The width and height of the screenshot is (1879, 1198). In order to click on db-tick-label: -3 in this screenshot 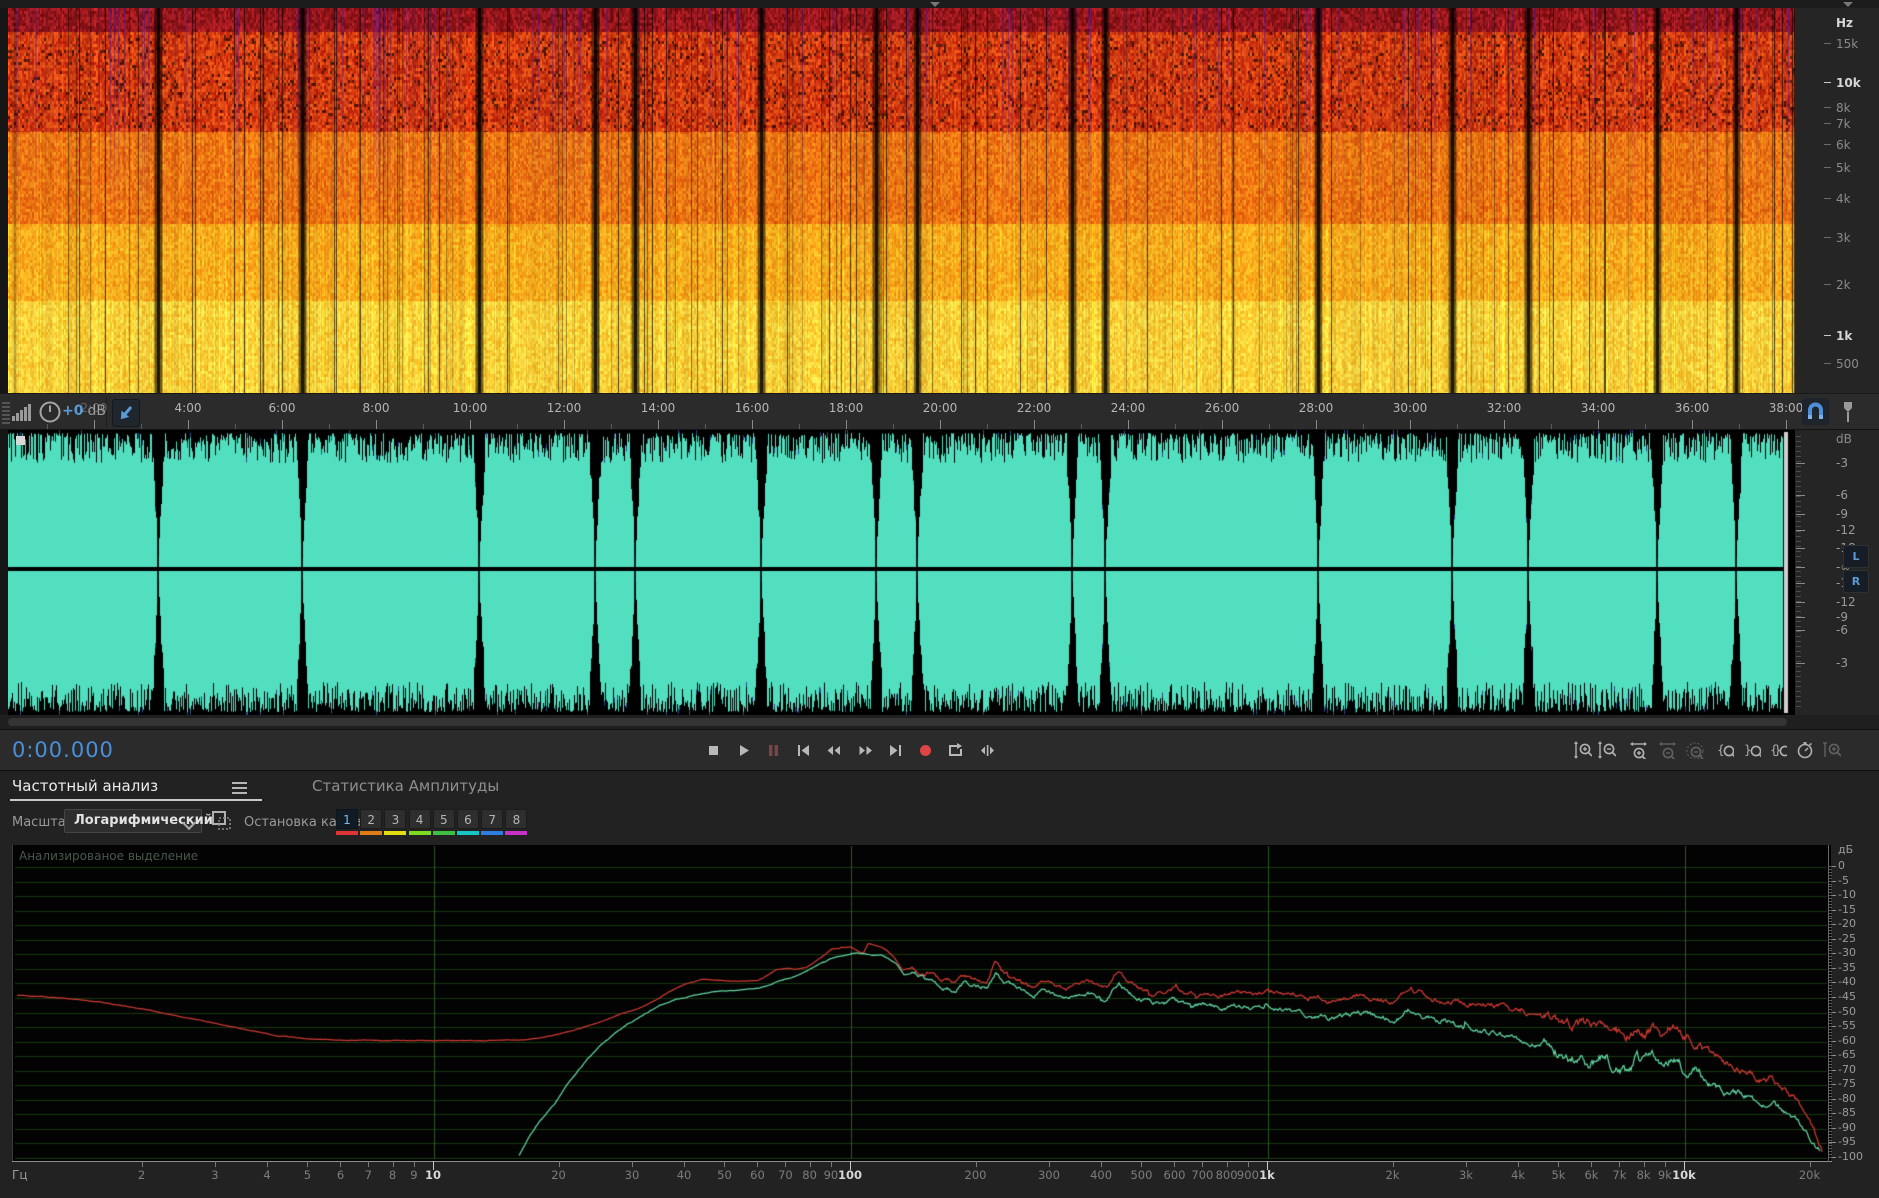, I will do `click(1842, 663)`.